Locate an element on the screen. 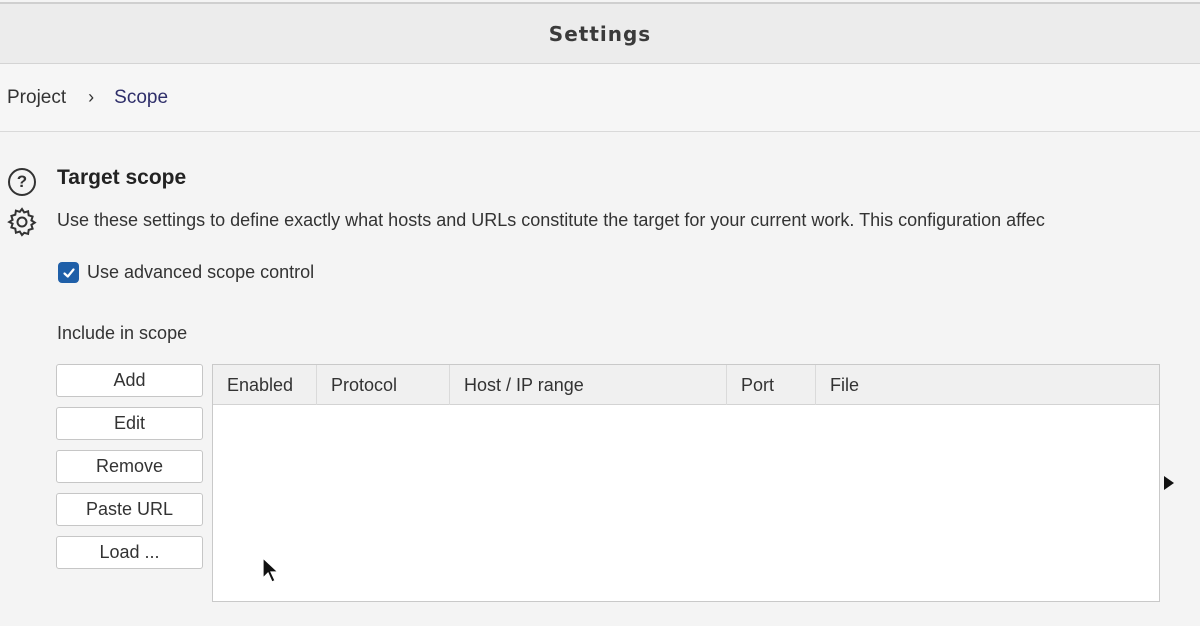  edit-button: Edit is located at coordinates (129, 423).